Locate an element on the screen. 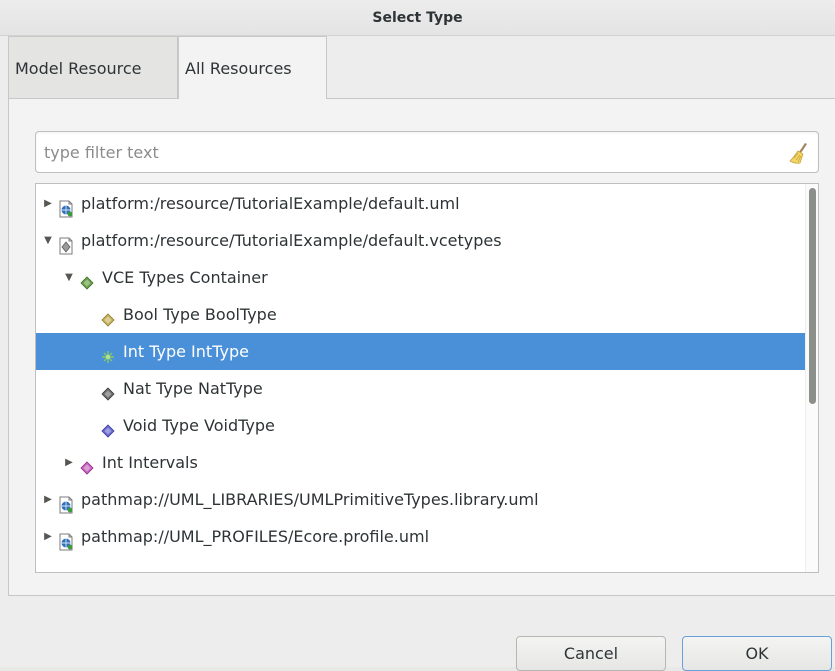 The image size is (835, 671). types-container-icon is located at coordinates (87, 279).